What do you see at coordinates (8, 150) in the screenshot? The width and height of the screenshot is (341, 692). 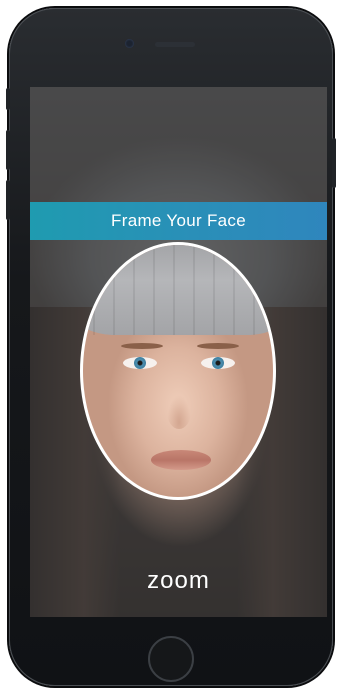 I see `volume-up-button` at bounding box center [8, 150].